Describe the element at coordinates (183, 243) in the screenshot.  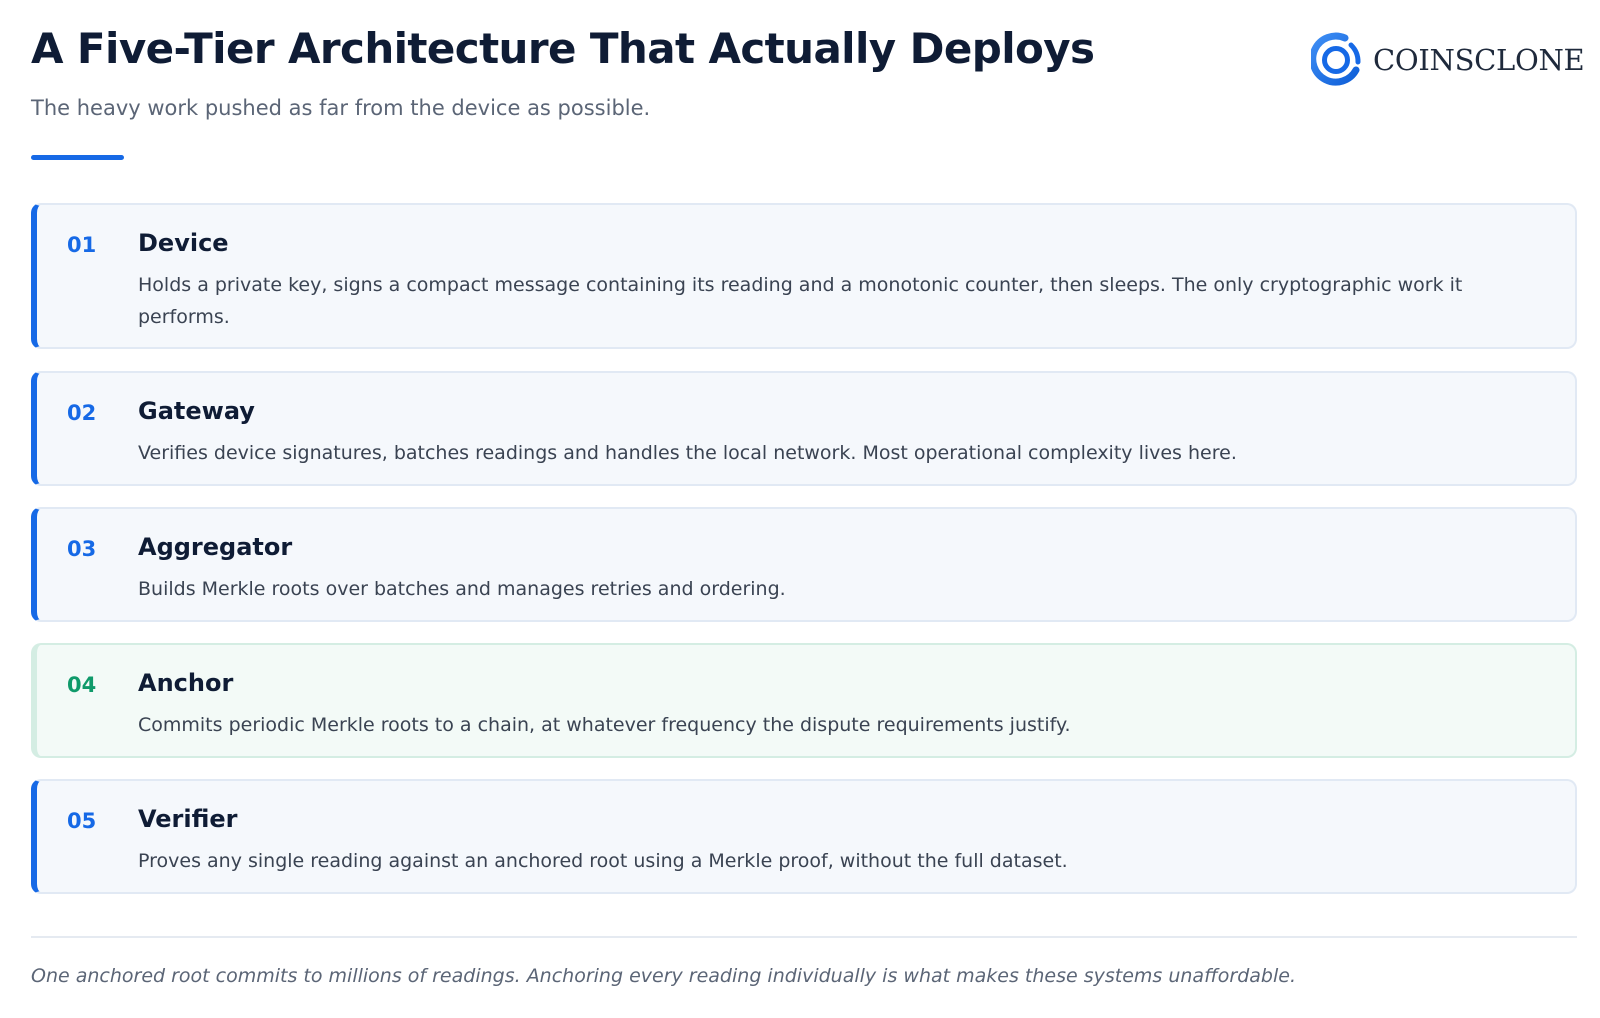
I see `tier-name: Device` at that location.